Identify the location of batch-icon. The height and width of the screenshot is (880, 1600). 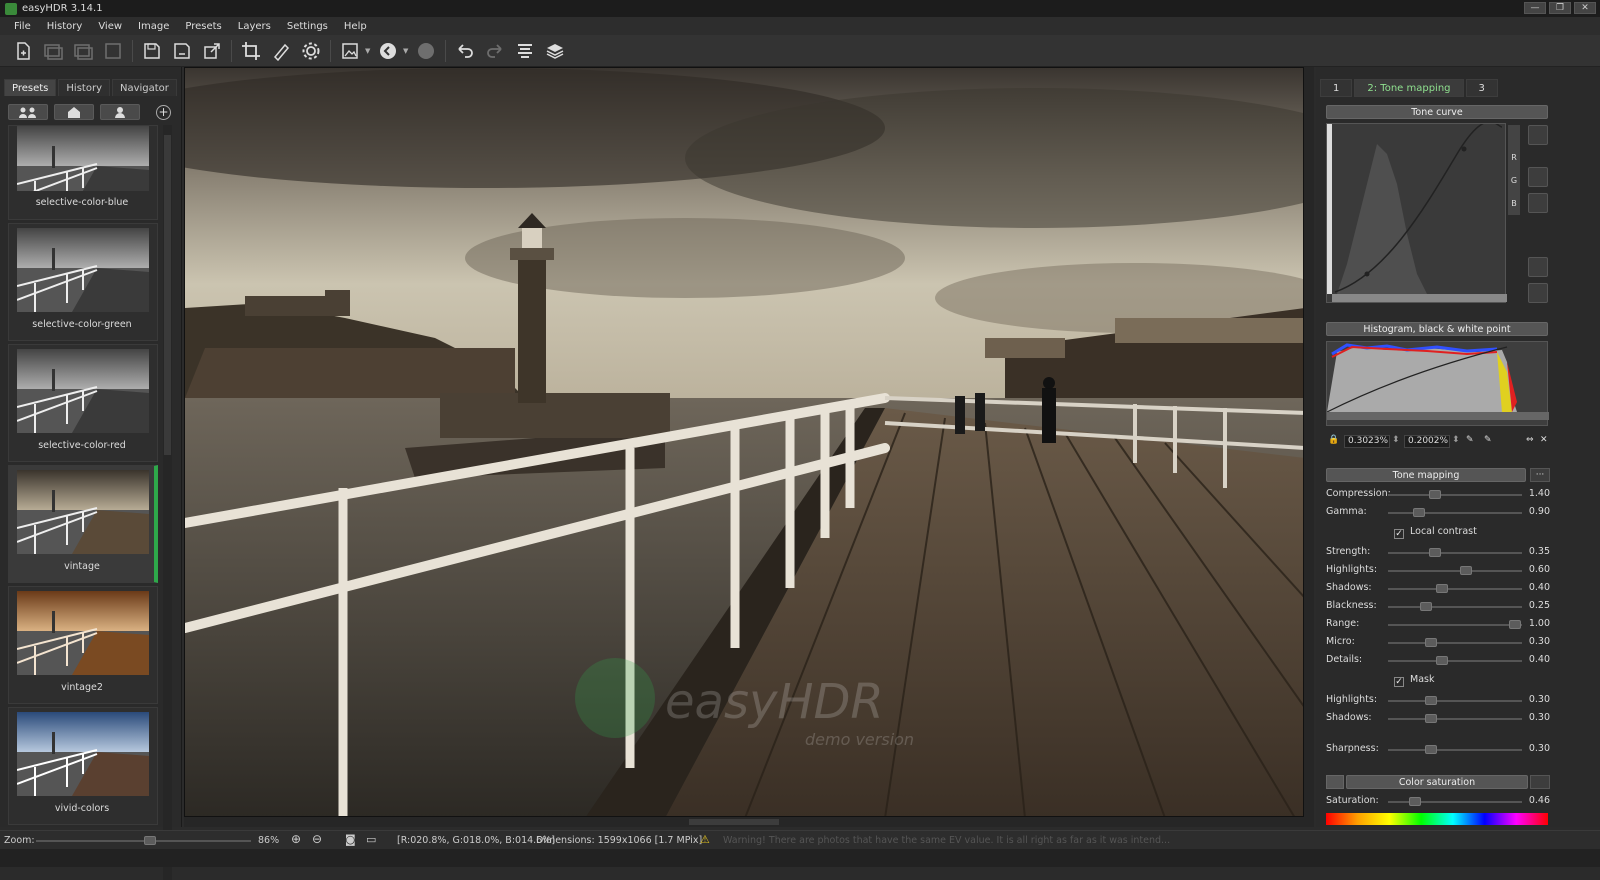
(113, 51).